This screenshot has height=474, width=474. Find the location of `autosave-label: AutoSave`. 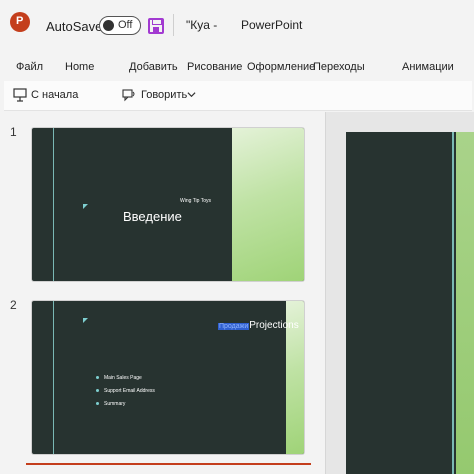

autosave-label: AutoSave is located at coordinates (74, 26).